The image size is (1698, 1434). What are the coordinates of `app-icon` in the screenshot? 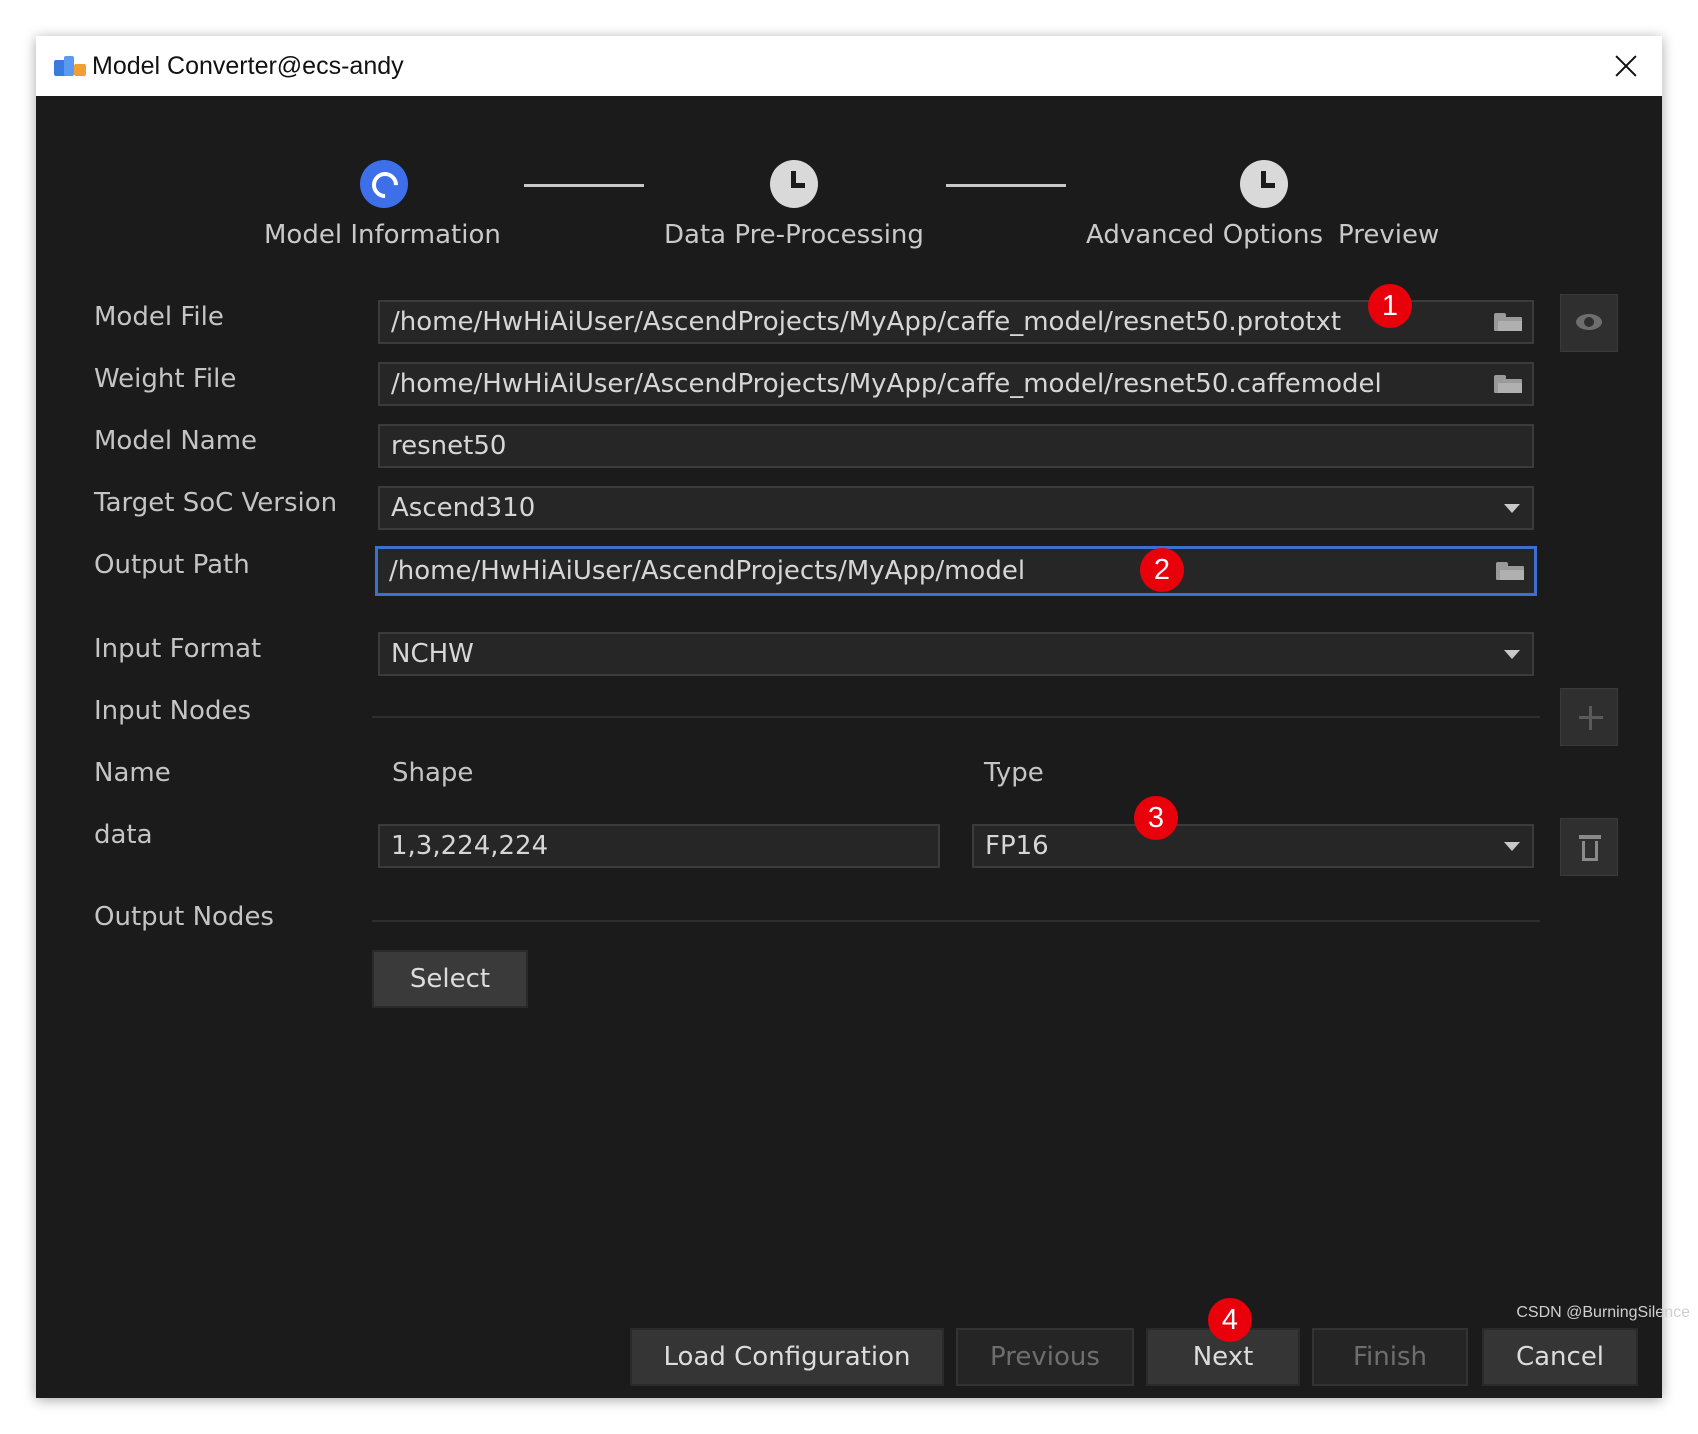 It's located at (71, 66).